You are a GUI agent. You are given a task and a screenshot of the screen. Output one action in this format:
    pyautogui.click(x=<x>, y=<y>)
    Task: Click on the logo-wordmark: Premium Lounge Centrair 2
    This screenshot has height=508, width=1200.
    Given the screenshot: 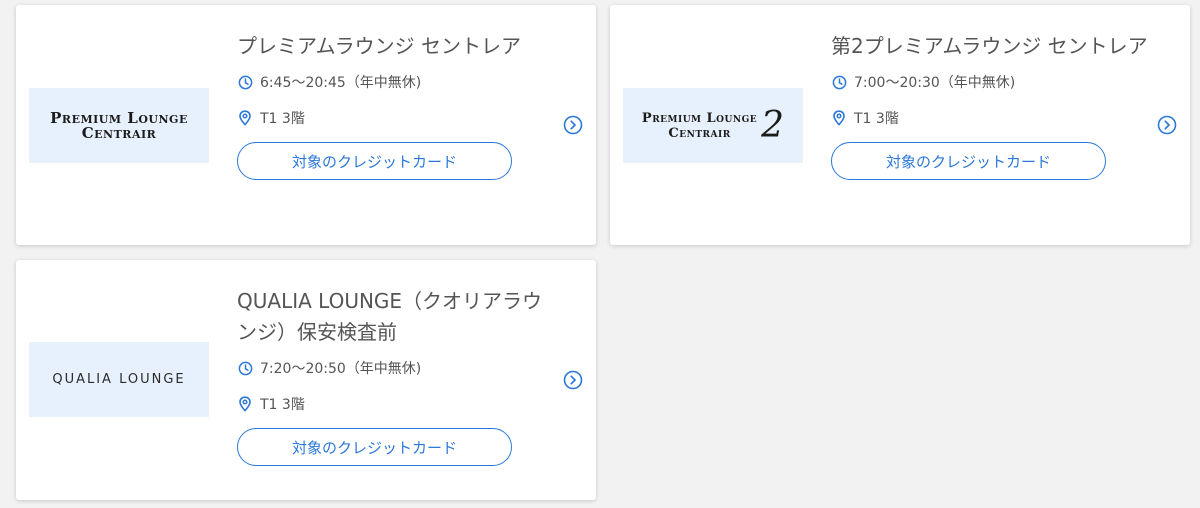 What is the action you would take?
    pyautogui.click(x=713, y=125)
    